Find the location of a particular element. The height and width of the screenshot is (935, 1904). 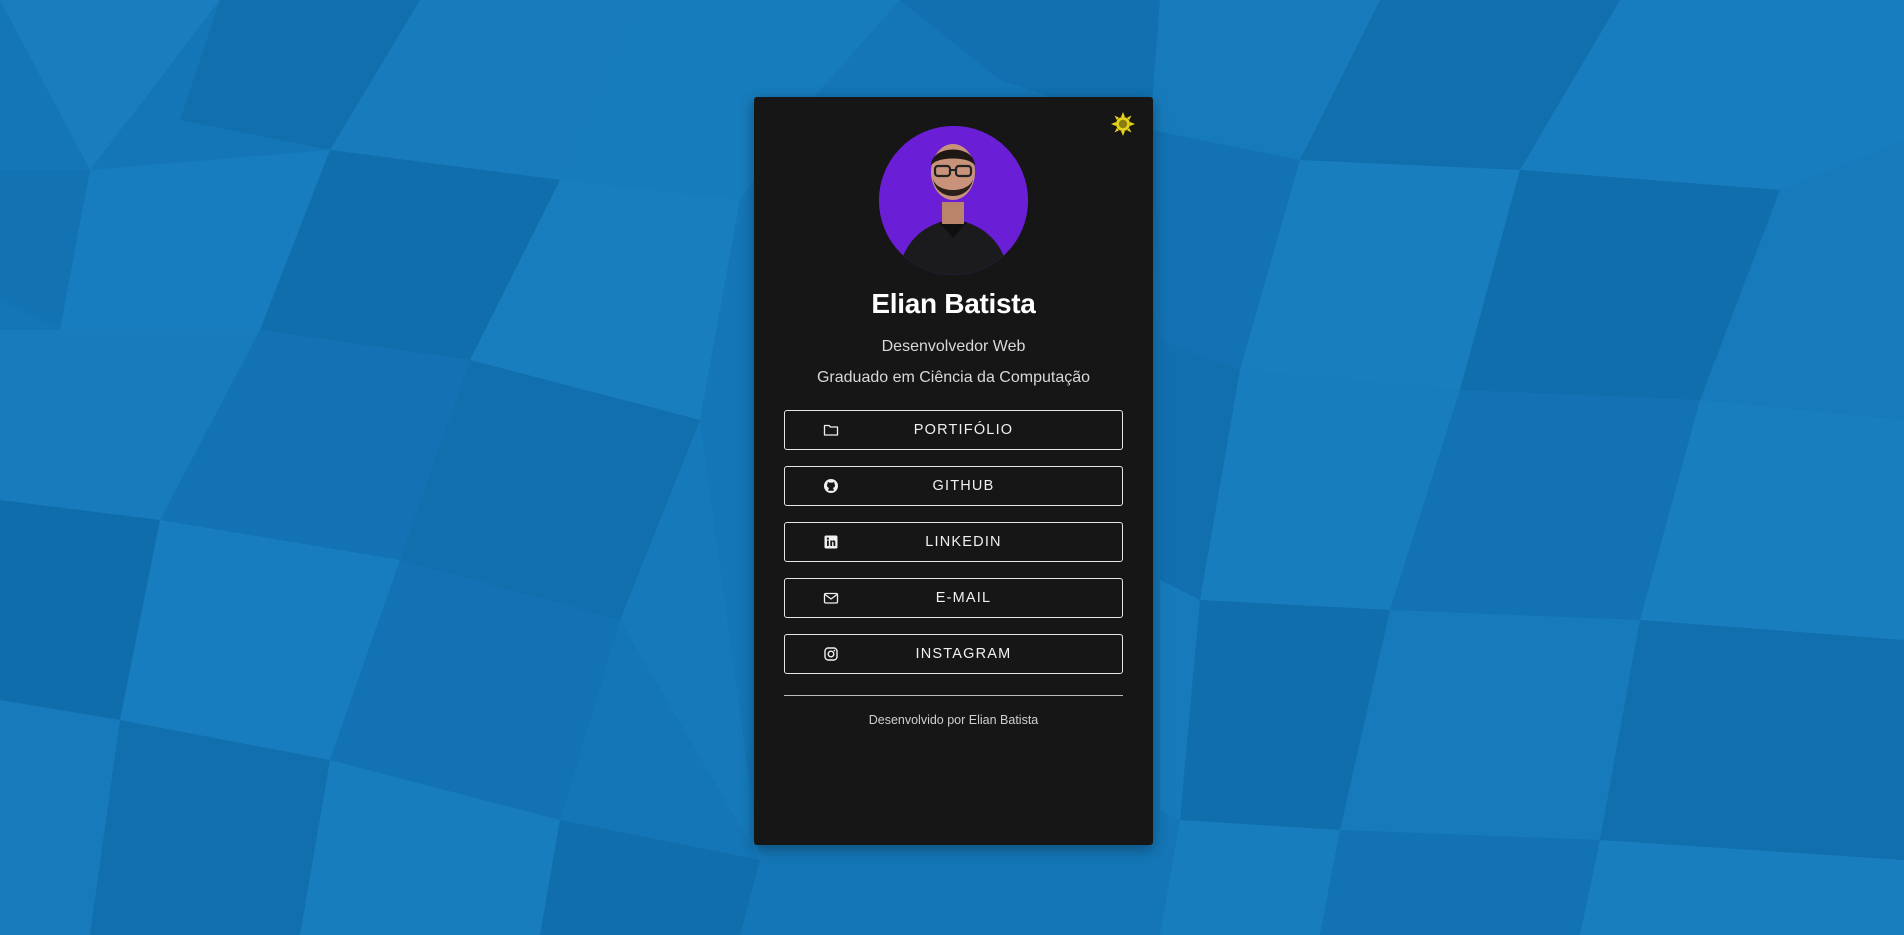

sun-icon is located at coordinates (1123, 124).